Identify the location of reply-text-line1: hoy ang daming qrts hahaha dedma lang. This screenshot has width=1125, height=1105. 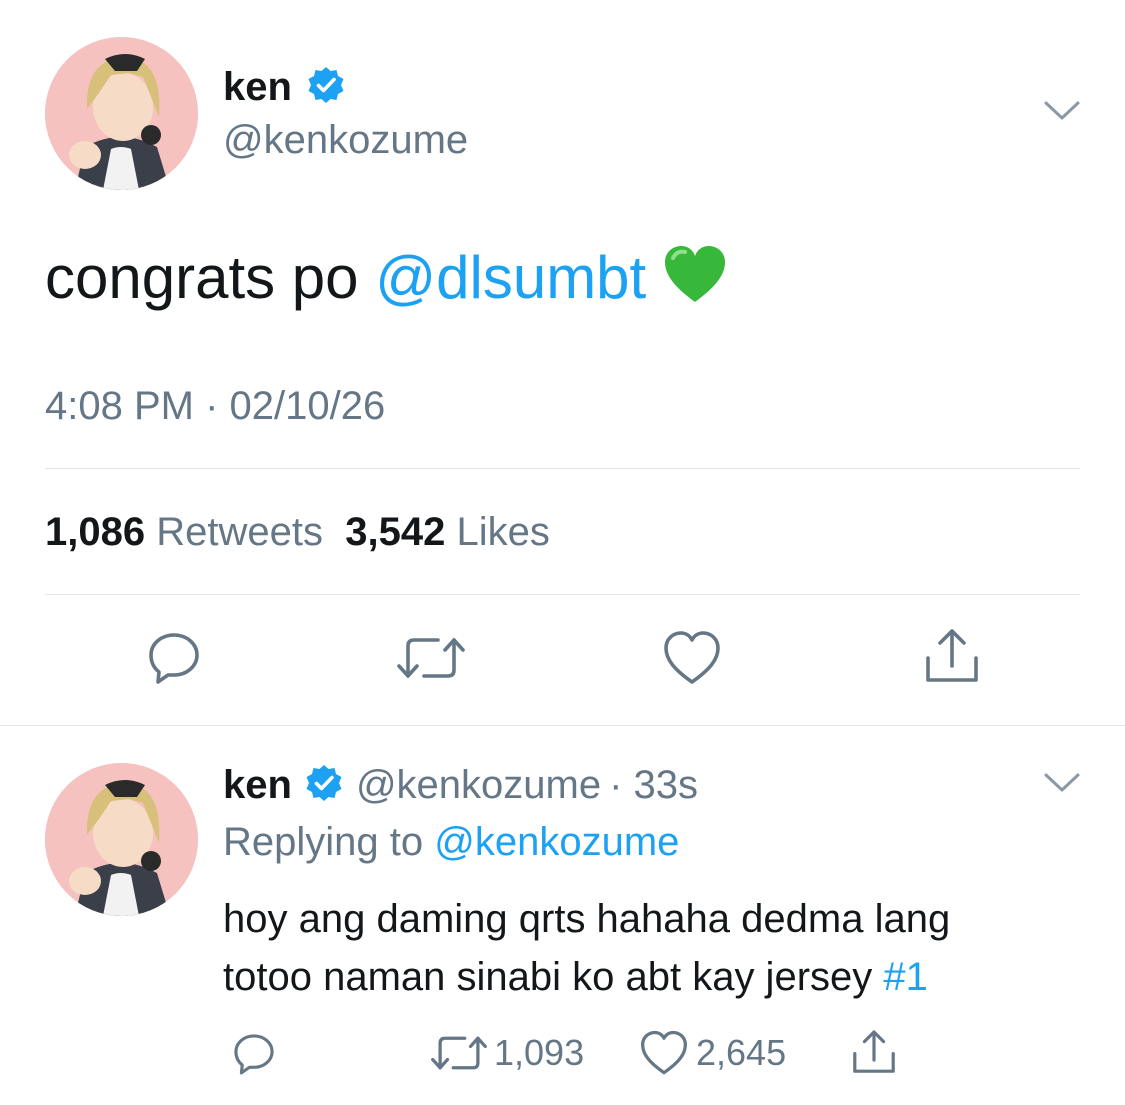
(587, 919).